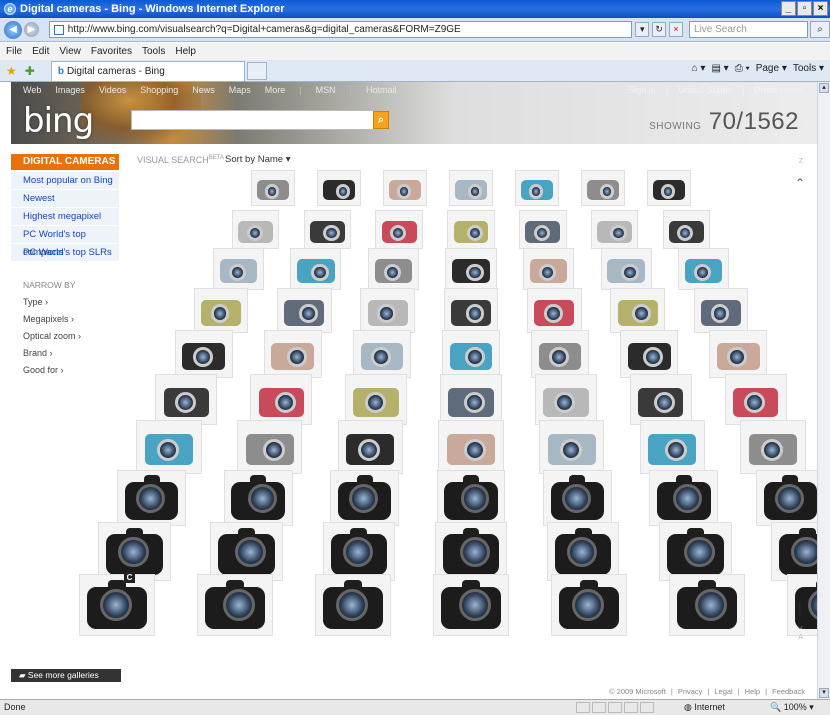 This screenshot has height=715, width=830. Describe the element at coordinates (70, 90) in the screenshot. I see `nav-images: Images` at that location.